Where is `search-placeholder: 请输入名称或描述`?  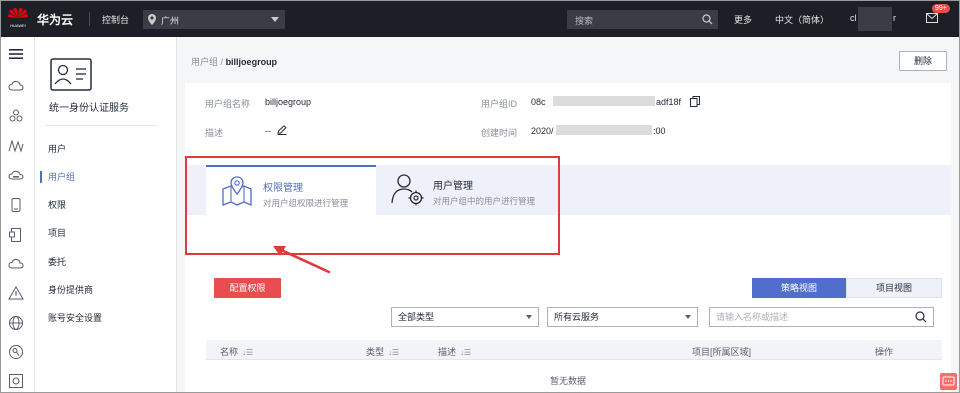 search-placeholder: 请输入名称或描述 is located at coordinates (752, 317).